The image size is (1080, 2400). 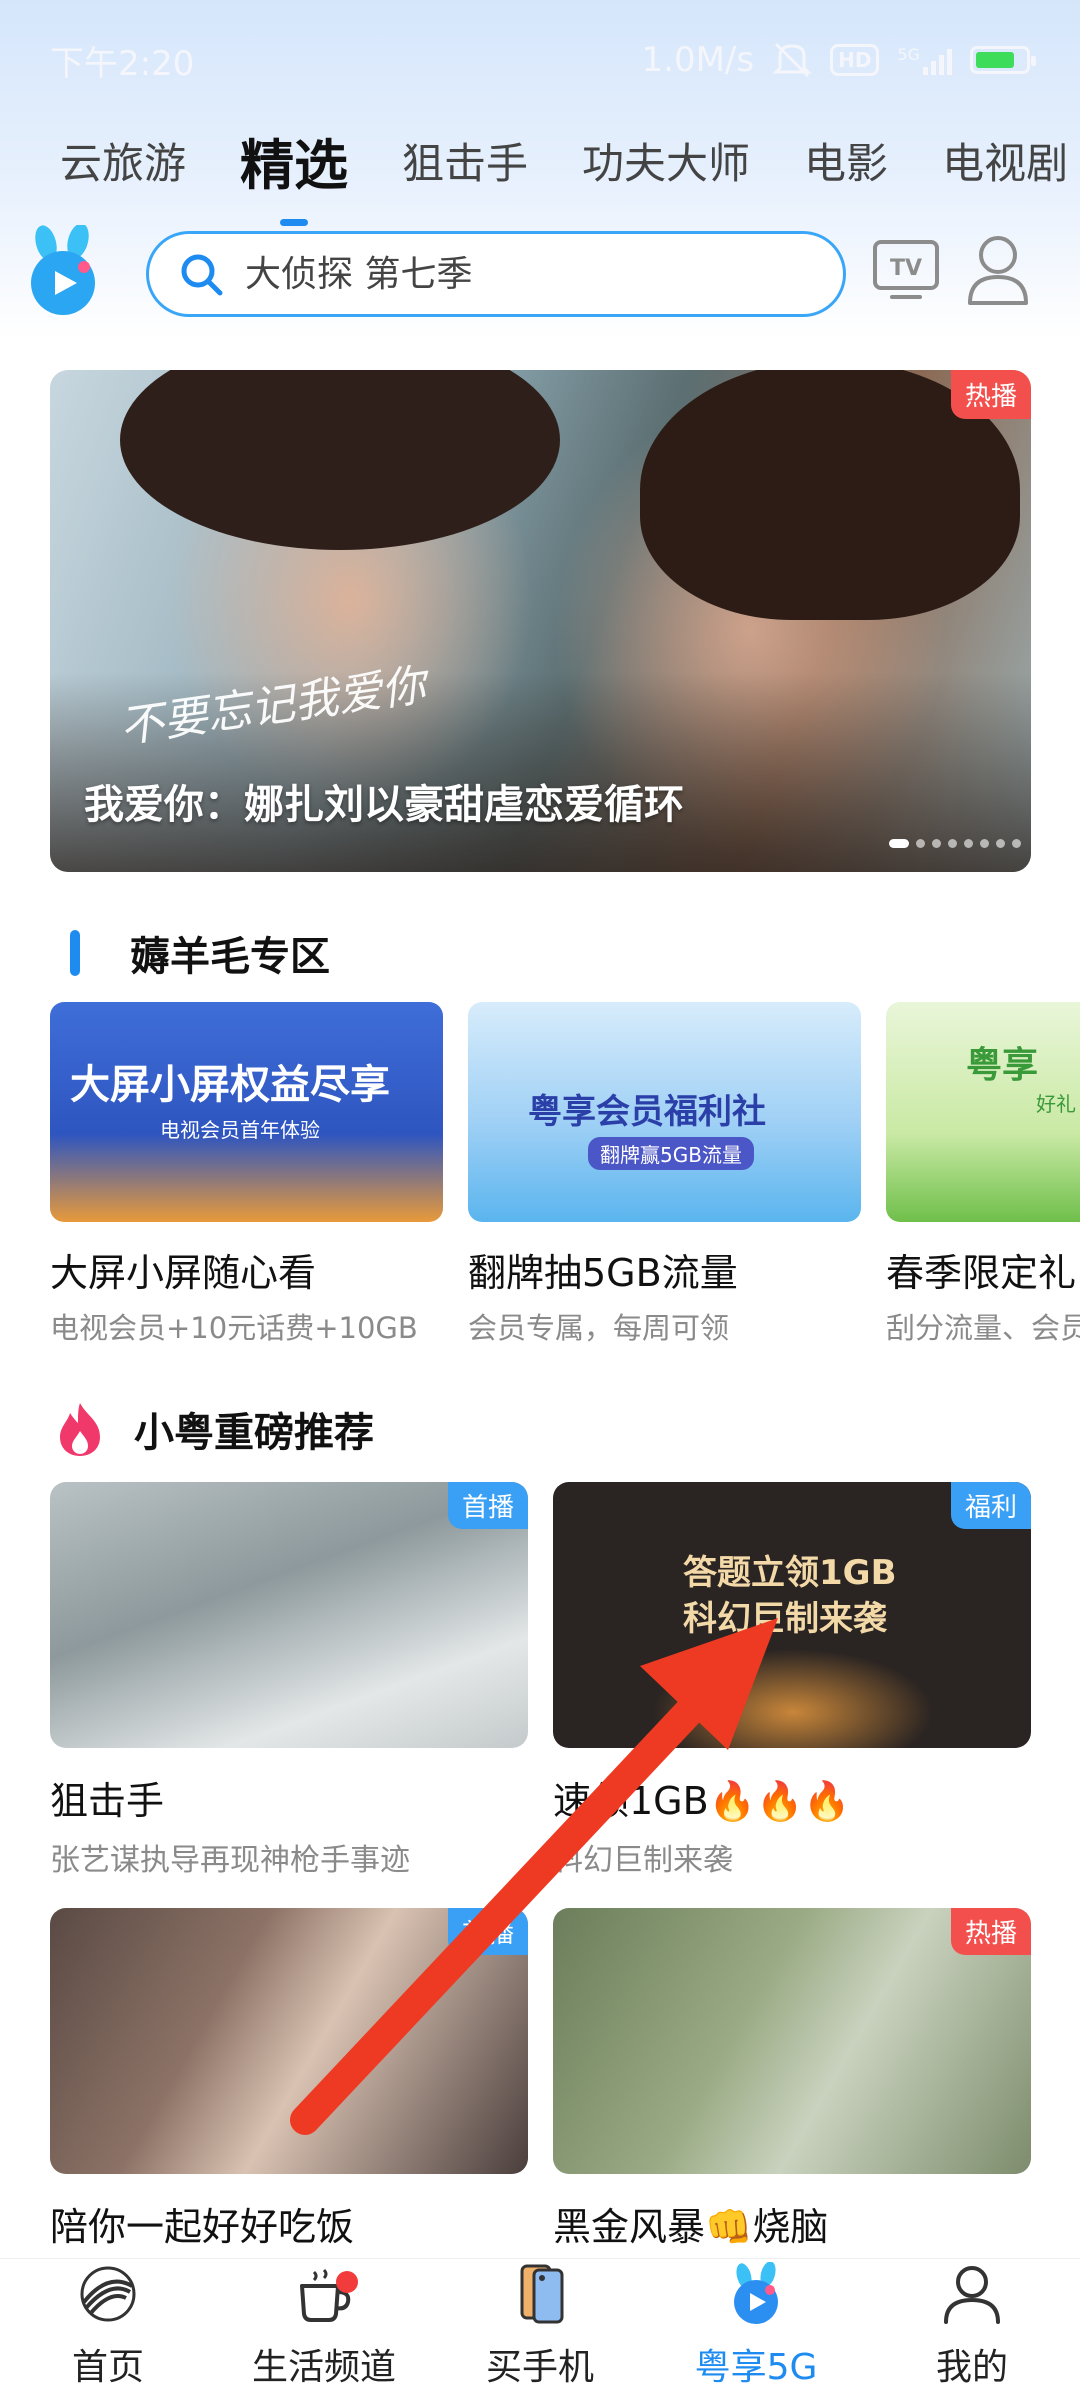 I want to click on tab-featured: 精选, so click(x=294, y=160).